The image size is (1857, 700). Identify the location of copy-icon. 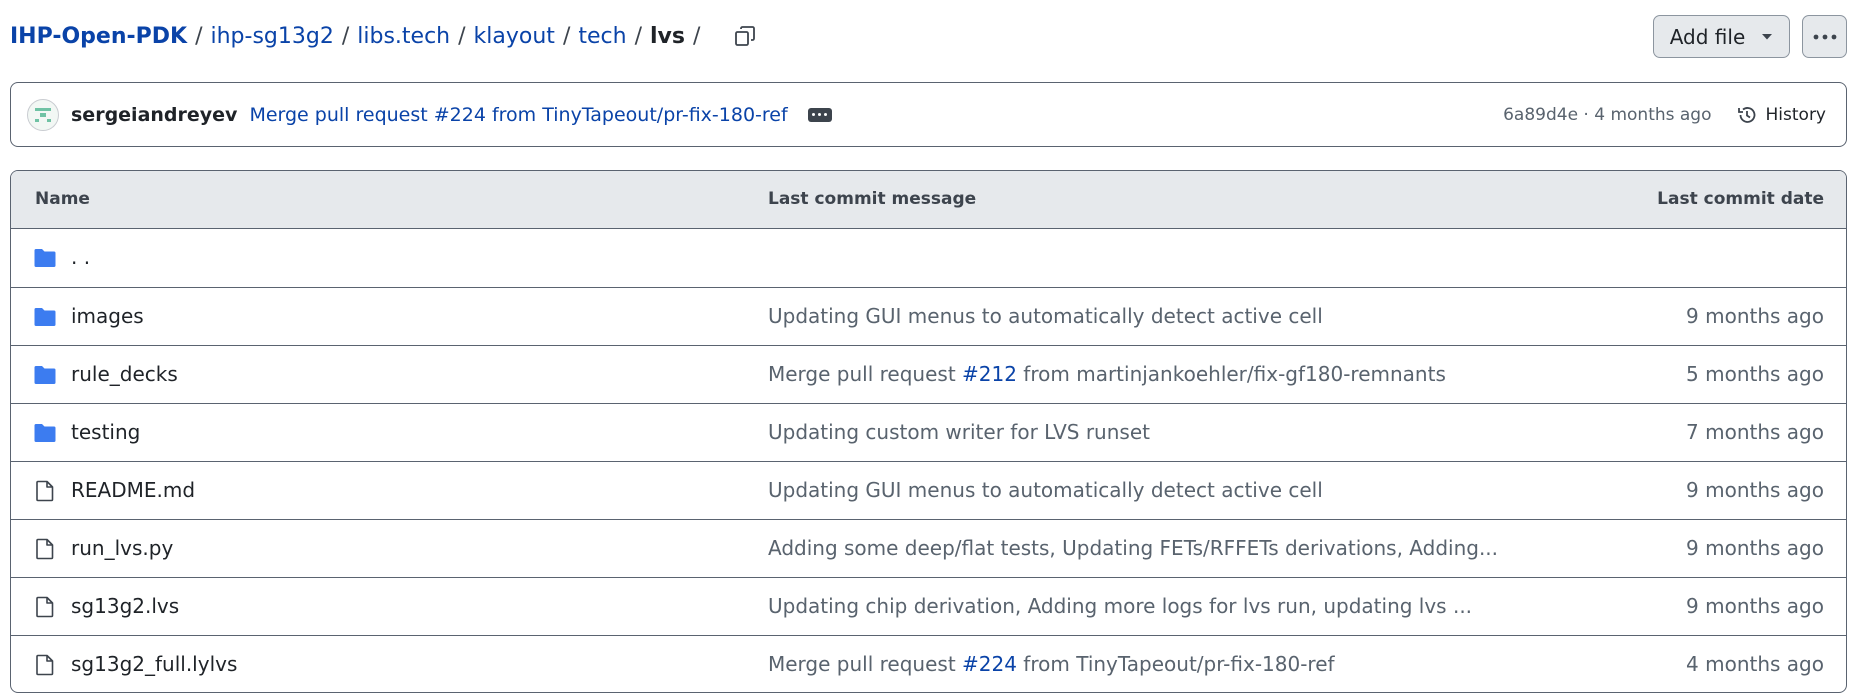
(745, 36).